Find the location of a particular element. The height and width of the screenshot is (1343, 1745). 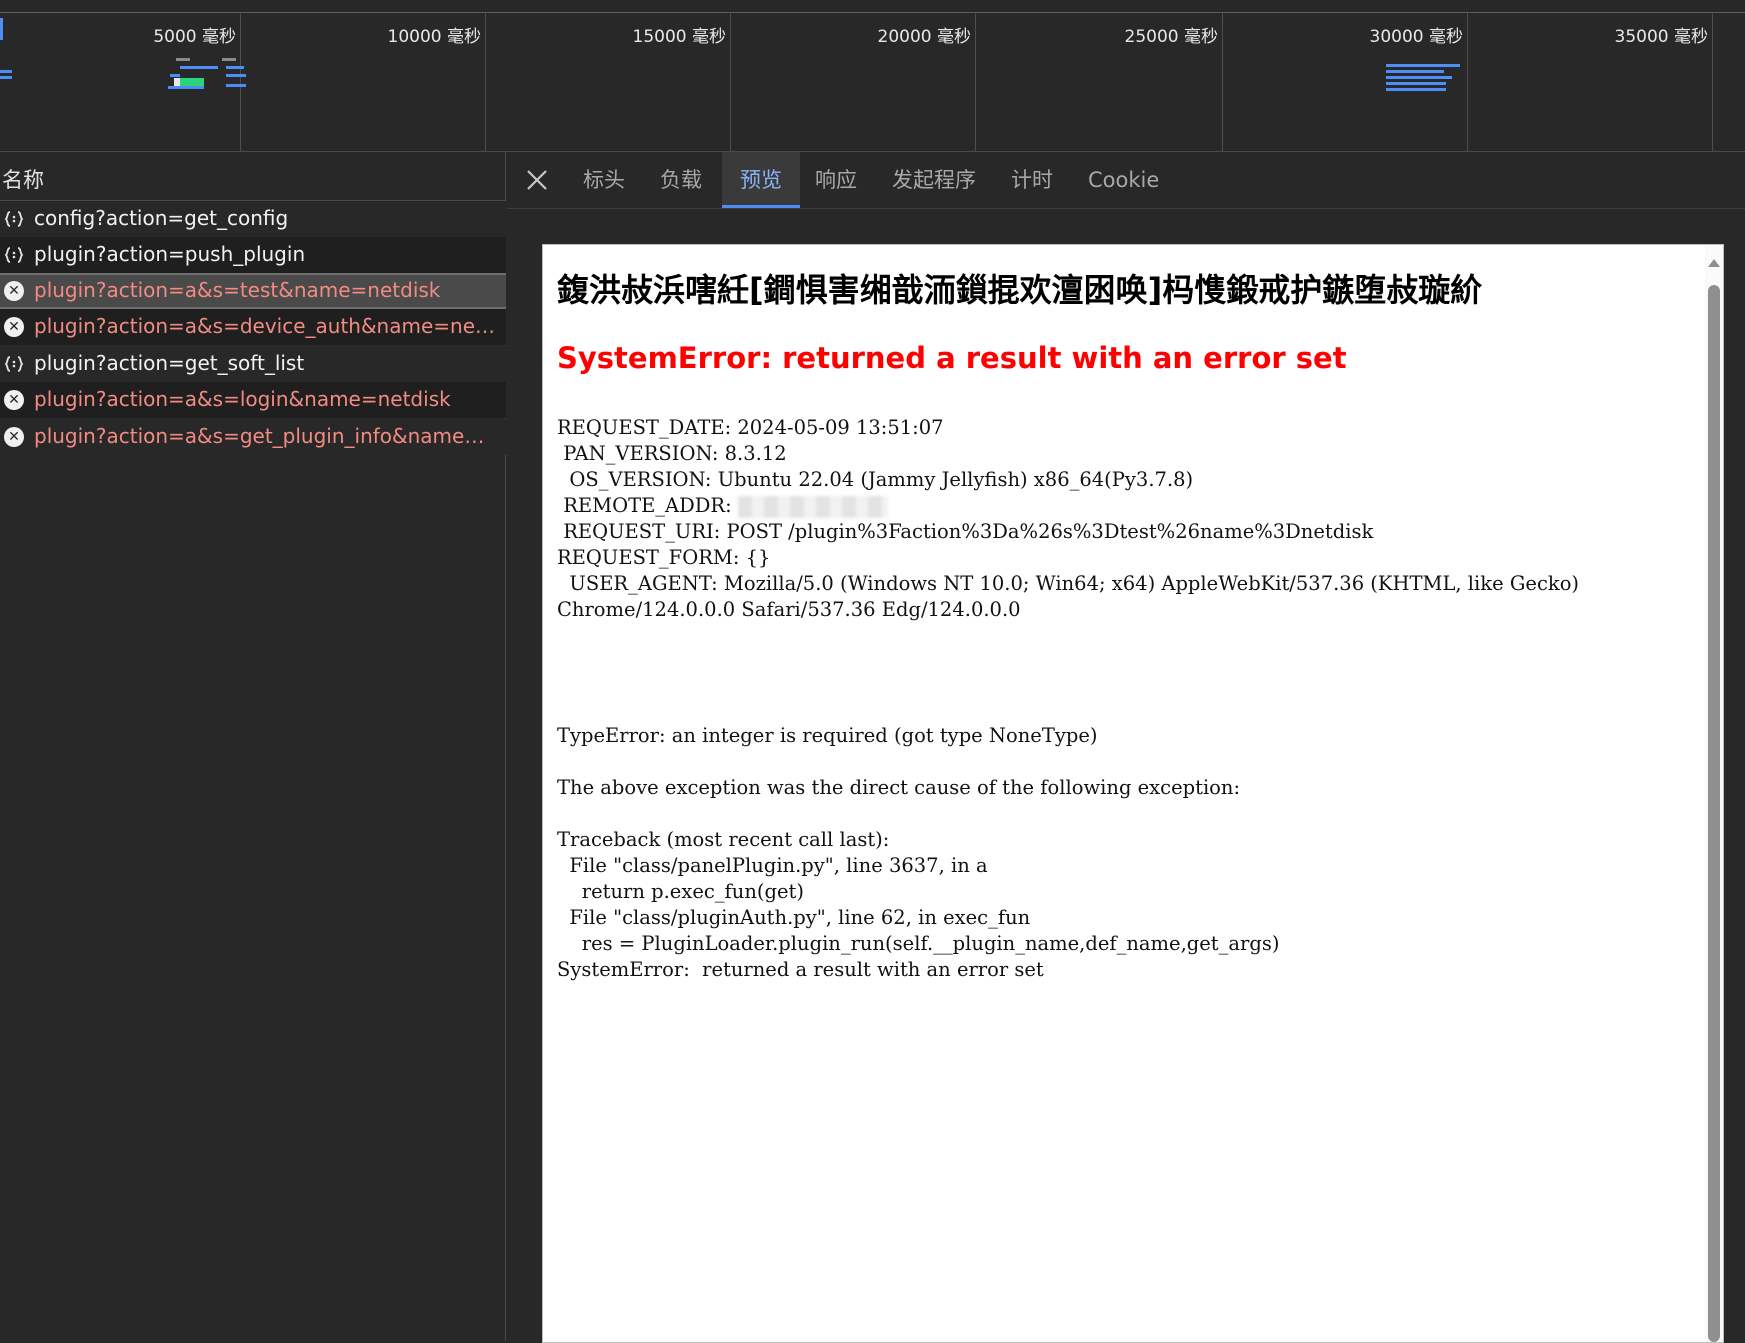

request-date-line: REQUEST_DATE: 2024-05-09 13:51:07 is located at coordinates (750, 428).